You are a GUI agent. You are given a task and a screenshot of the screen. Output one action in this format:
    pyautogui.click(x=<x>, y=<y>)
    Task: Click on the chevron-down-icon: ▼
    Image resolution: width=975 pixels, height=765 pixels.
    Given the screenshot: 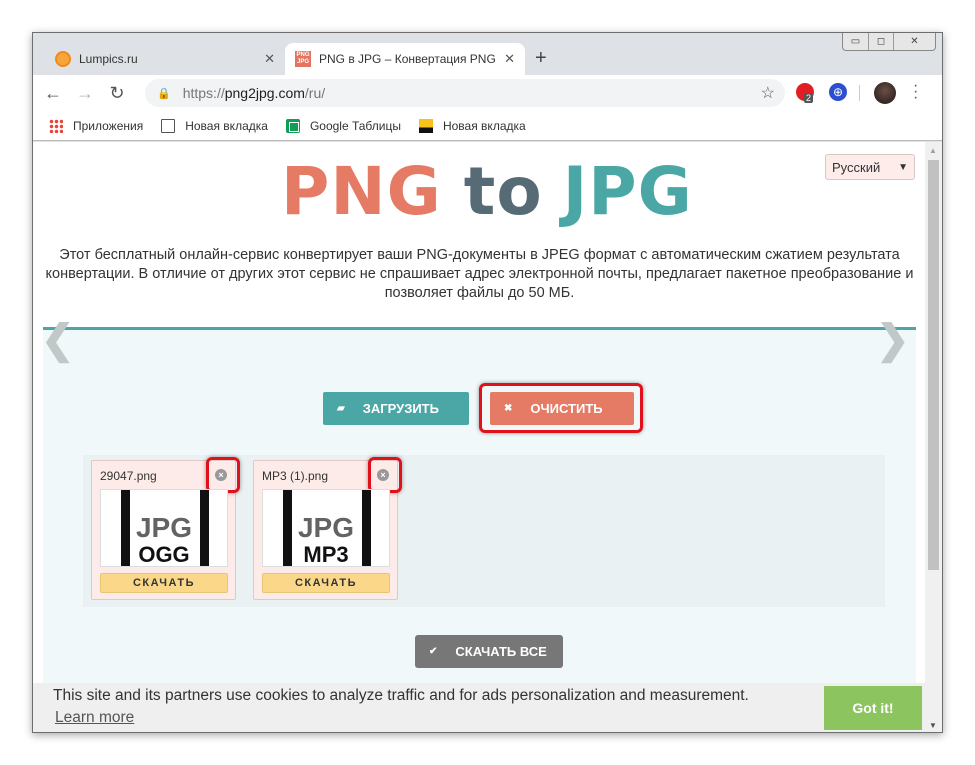 What is the action you would take?
    pyautogui.click(x=903, y=167)
    